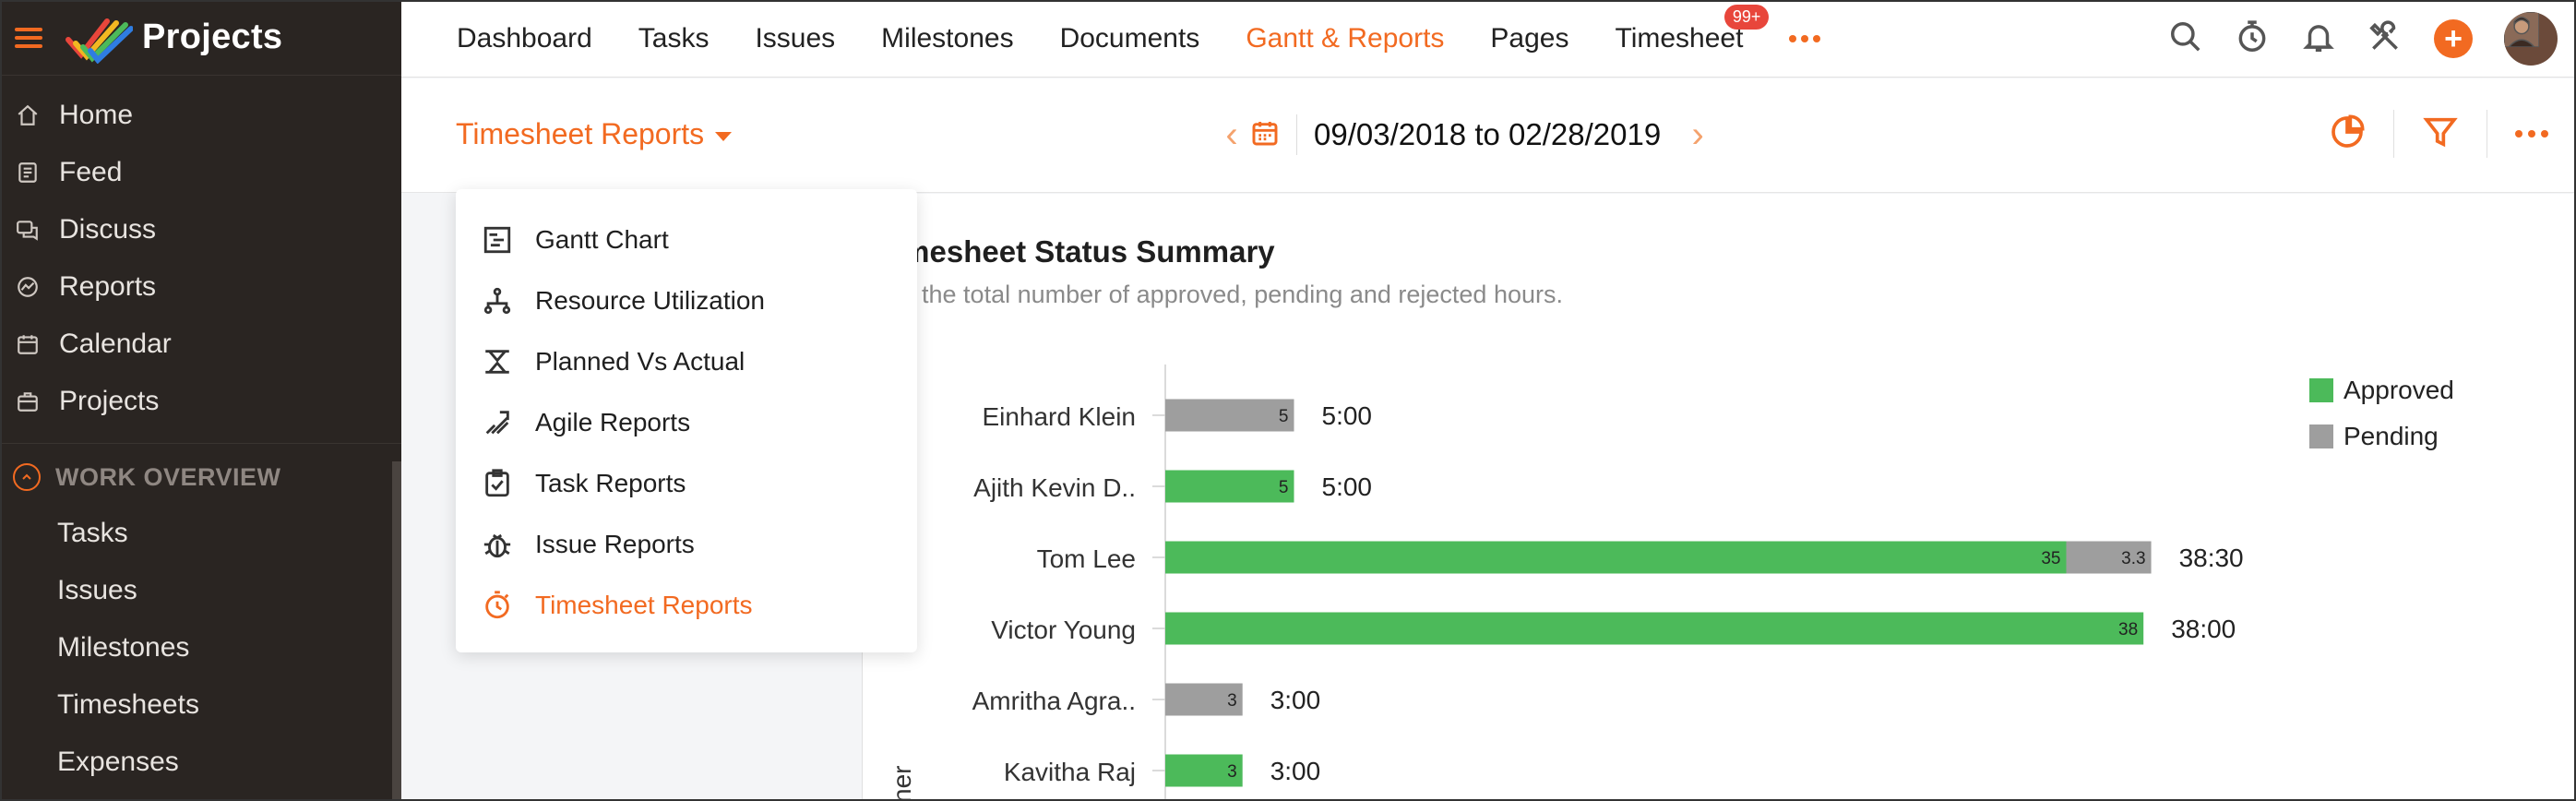 The width and height of the screenshot is (2576, 801). Describe the element at coordinates (2347, 134) in the screenshot. I see `pie-chart-icon` at that location.